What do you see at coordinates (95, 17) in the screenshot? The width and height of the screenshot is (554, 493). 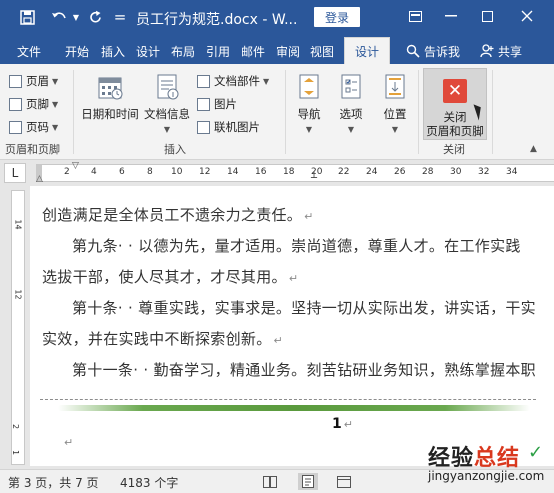 I see `redo-icon` at bounding box center [95, 17].